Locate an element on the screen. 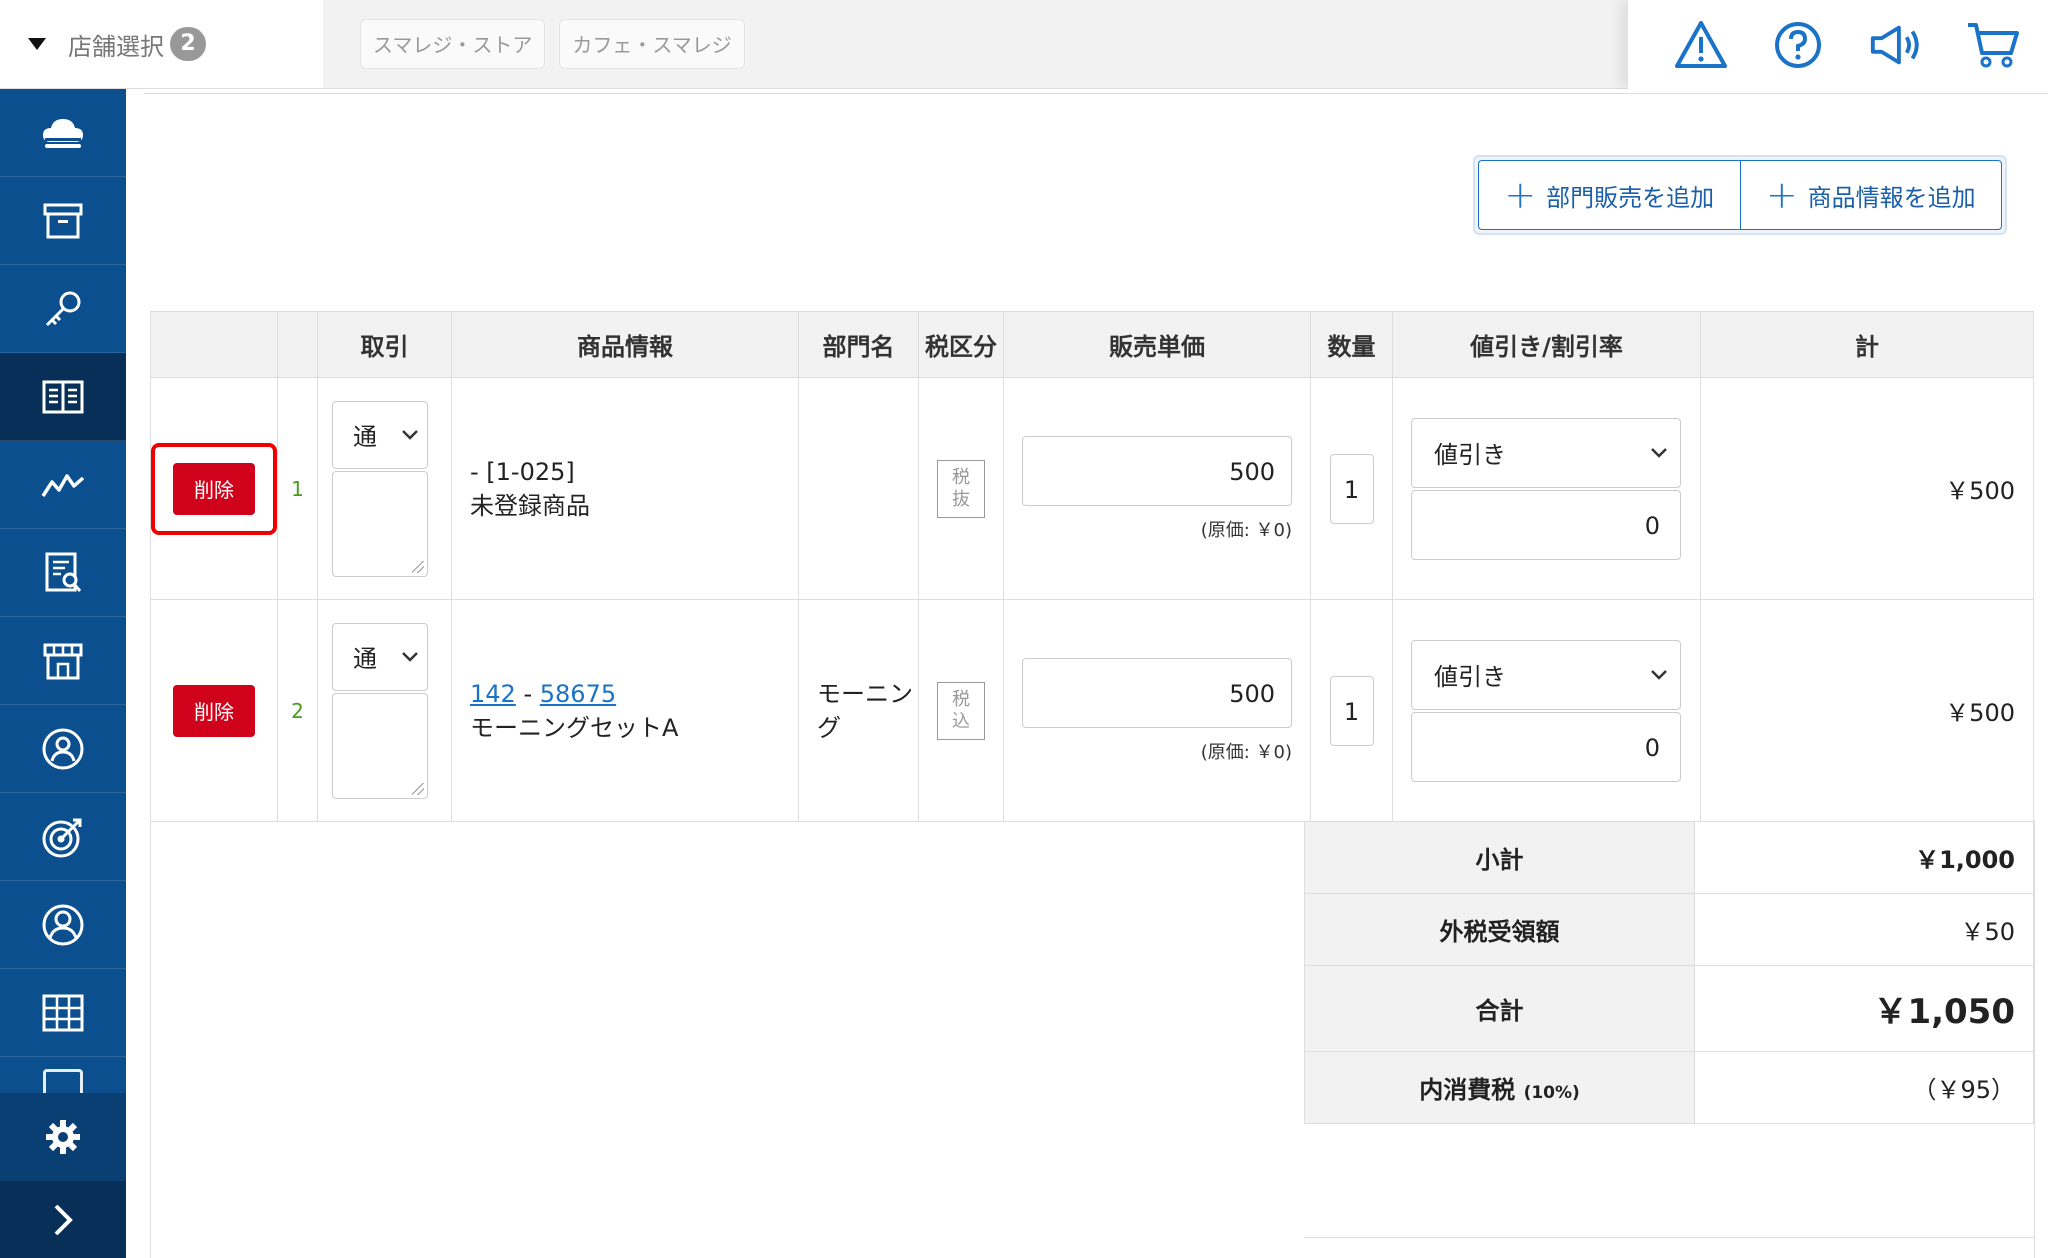  sidebar-item-user is located at coordinates (63, 925).